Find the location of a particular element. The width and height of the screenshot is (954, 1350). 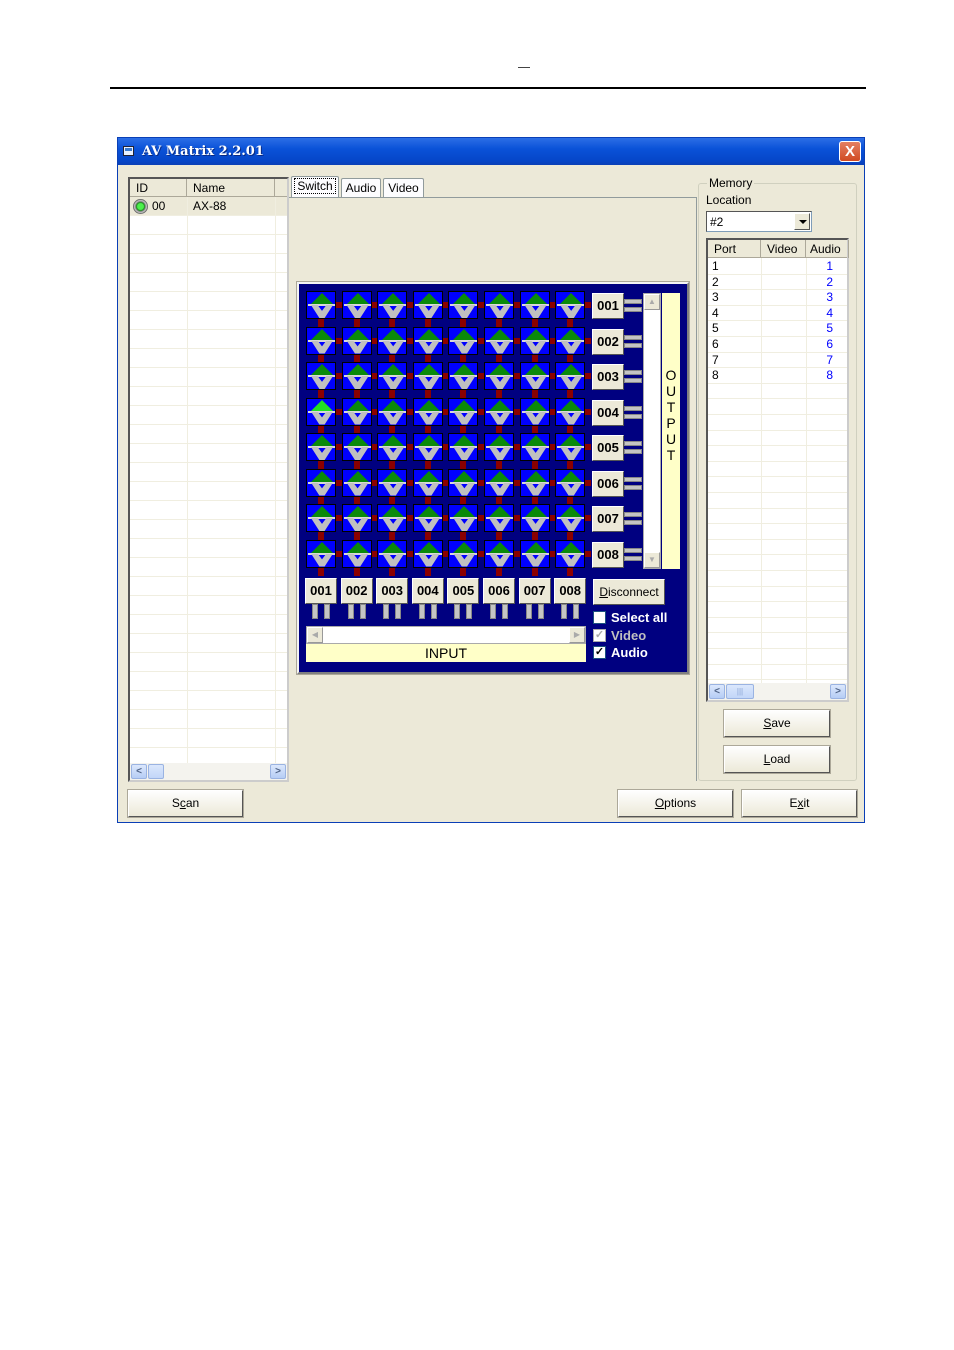

column-header-audio: Audio is located at coordinates (827, 249).